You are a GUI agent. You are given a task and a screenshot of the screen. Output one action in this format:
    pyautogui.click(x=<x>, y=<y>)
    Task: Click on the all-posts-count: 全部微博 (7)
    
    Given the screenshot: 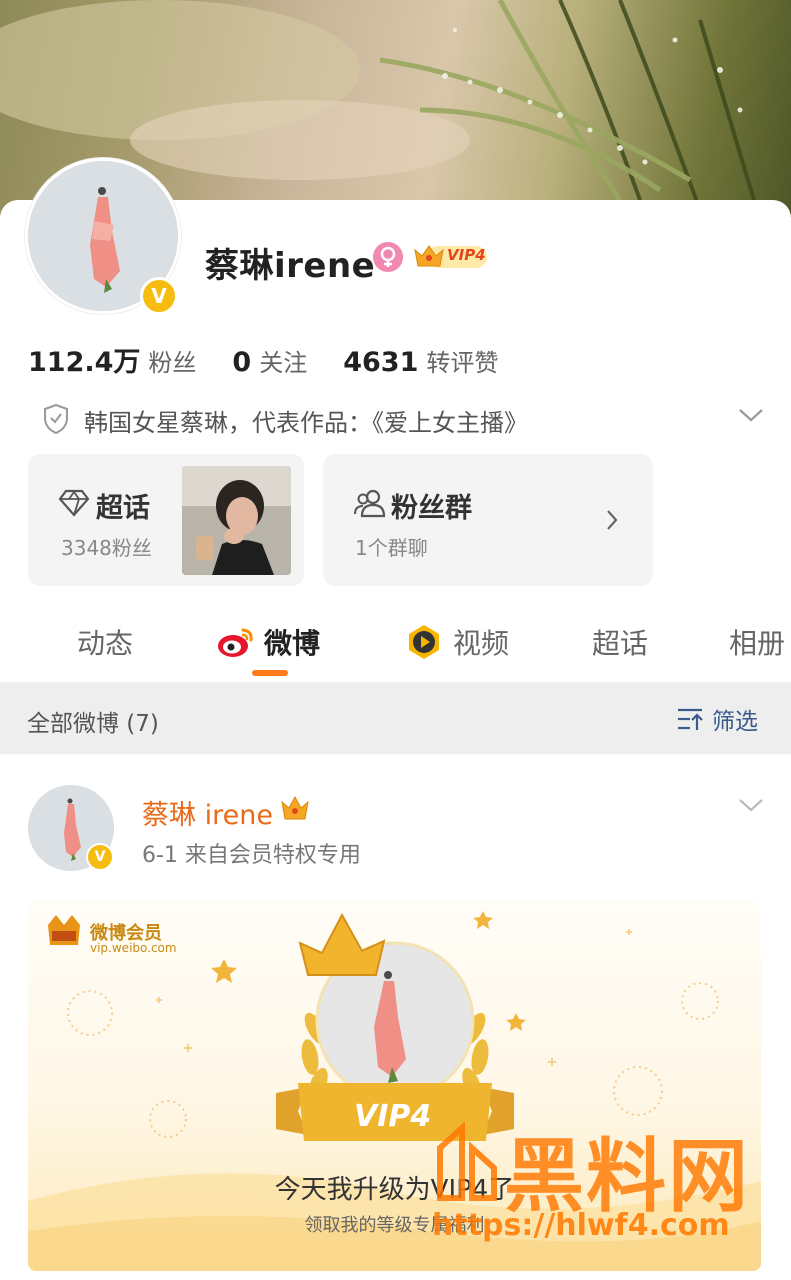 What is the action you would take?
    pyautogui.click(x=93, y=724)
    